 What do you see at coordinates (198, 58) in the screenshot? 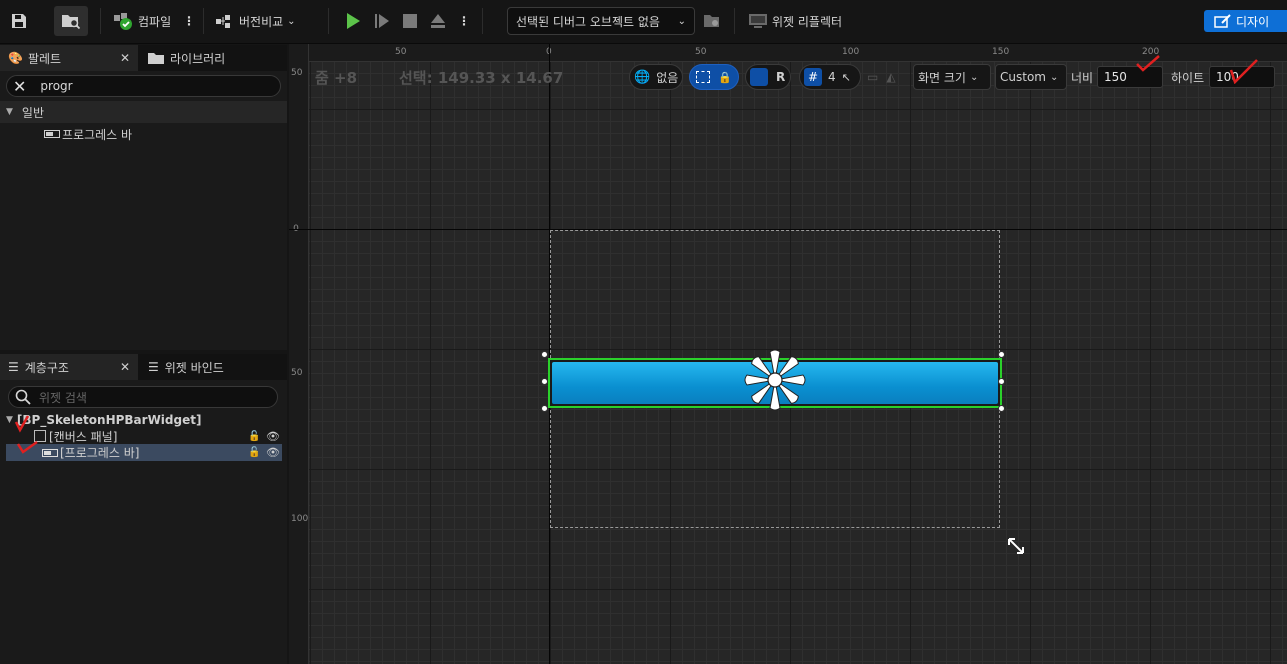
I see `tab-library-label: 라이브러리` at bounding box center [198, 58].